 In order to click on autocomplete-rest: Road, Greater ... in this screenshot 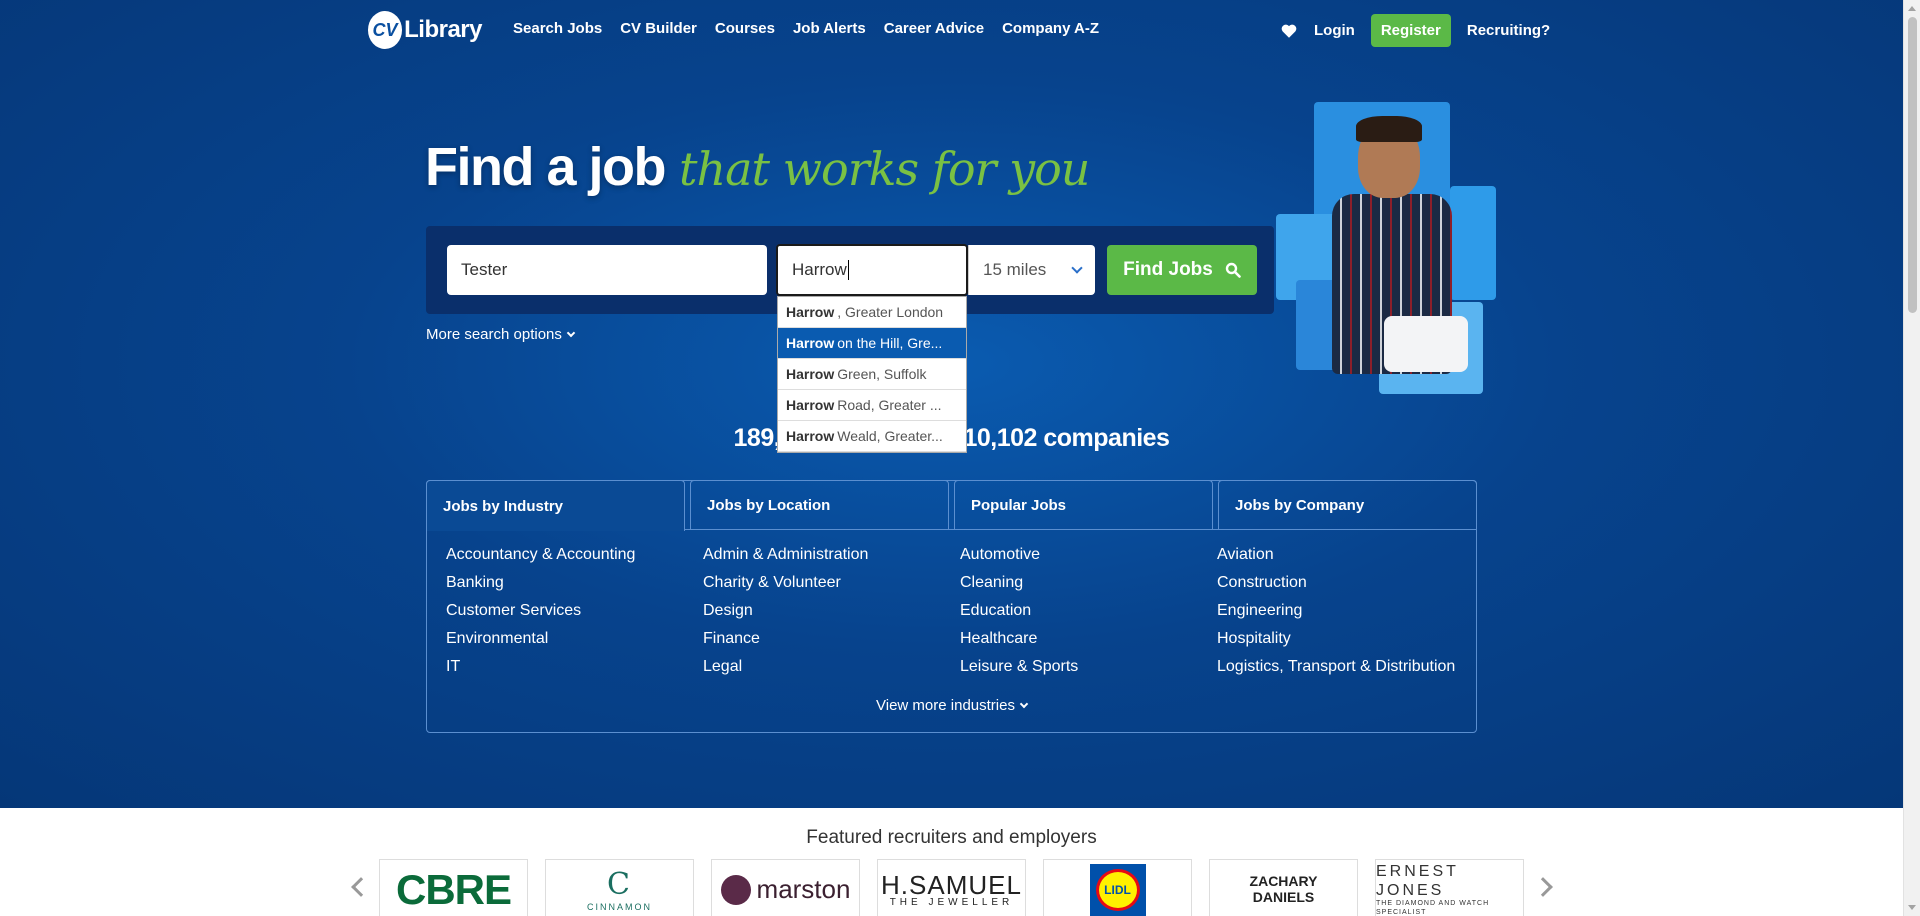, I will do `click(889, 405)`.